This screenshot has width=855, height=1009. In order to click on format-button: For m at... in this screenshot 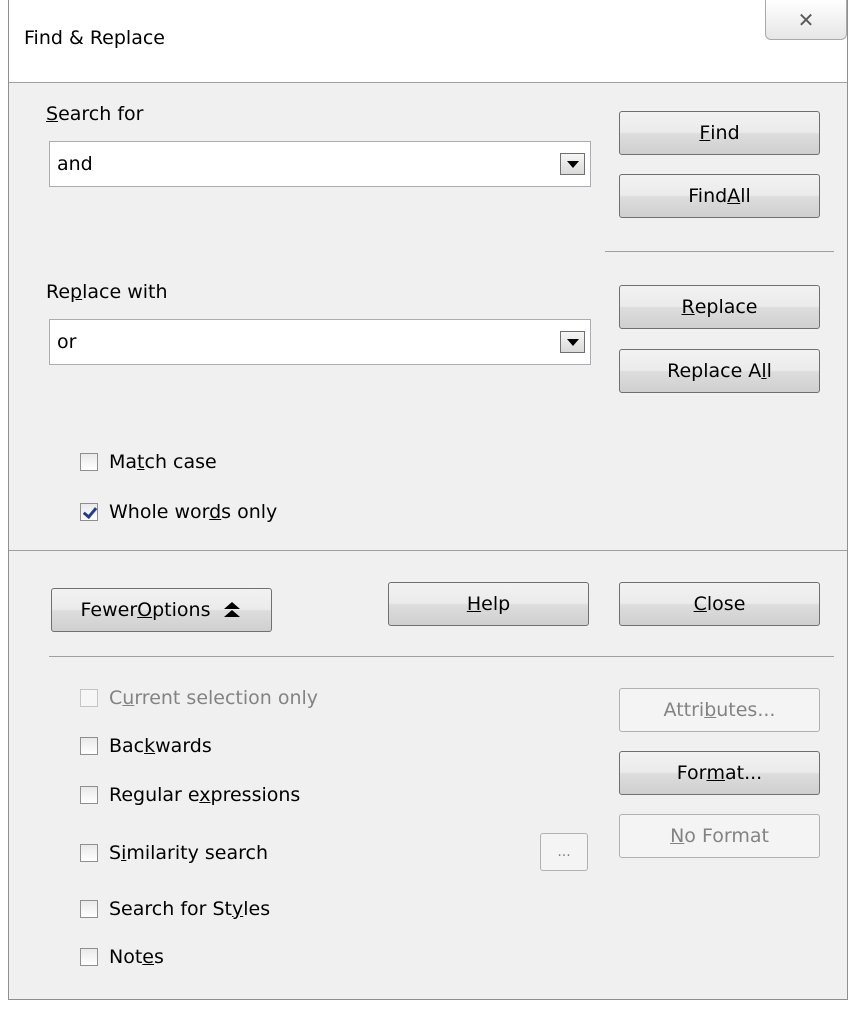, I will do `click(719, 773)`.